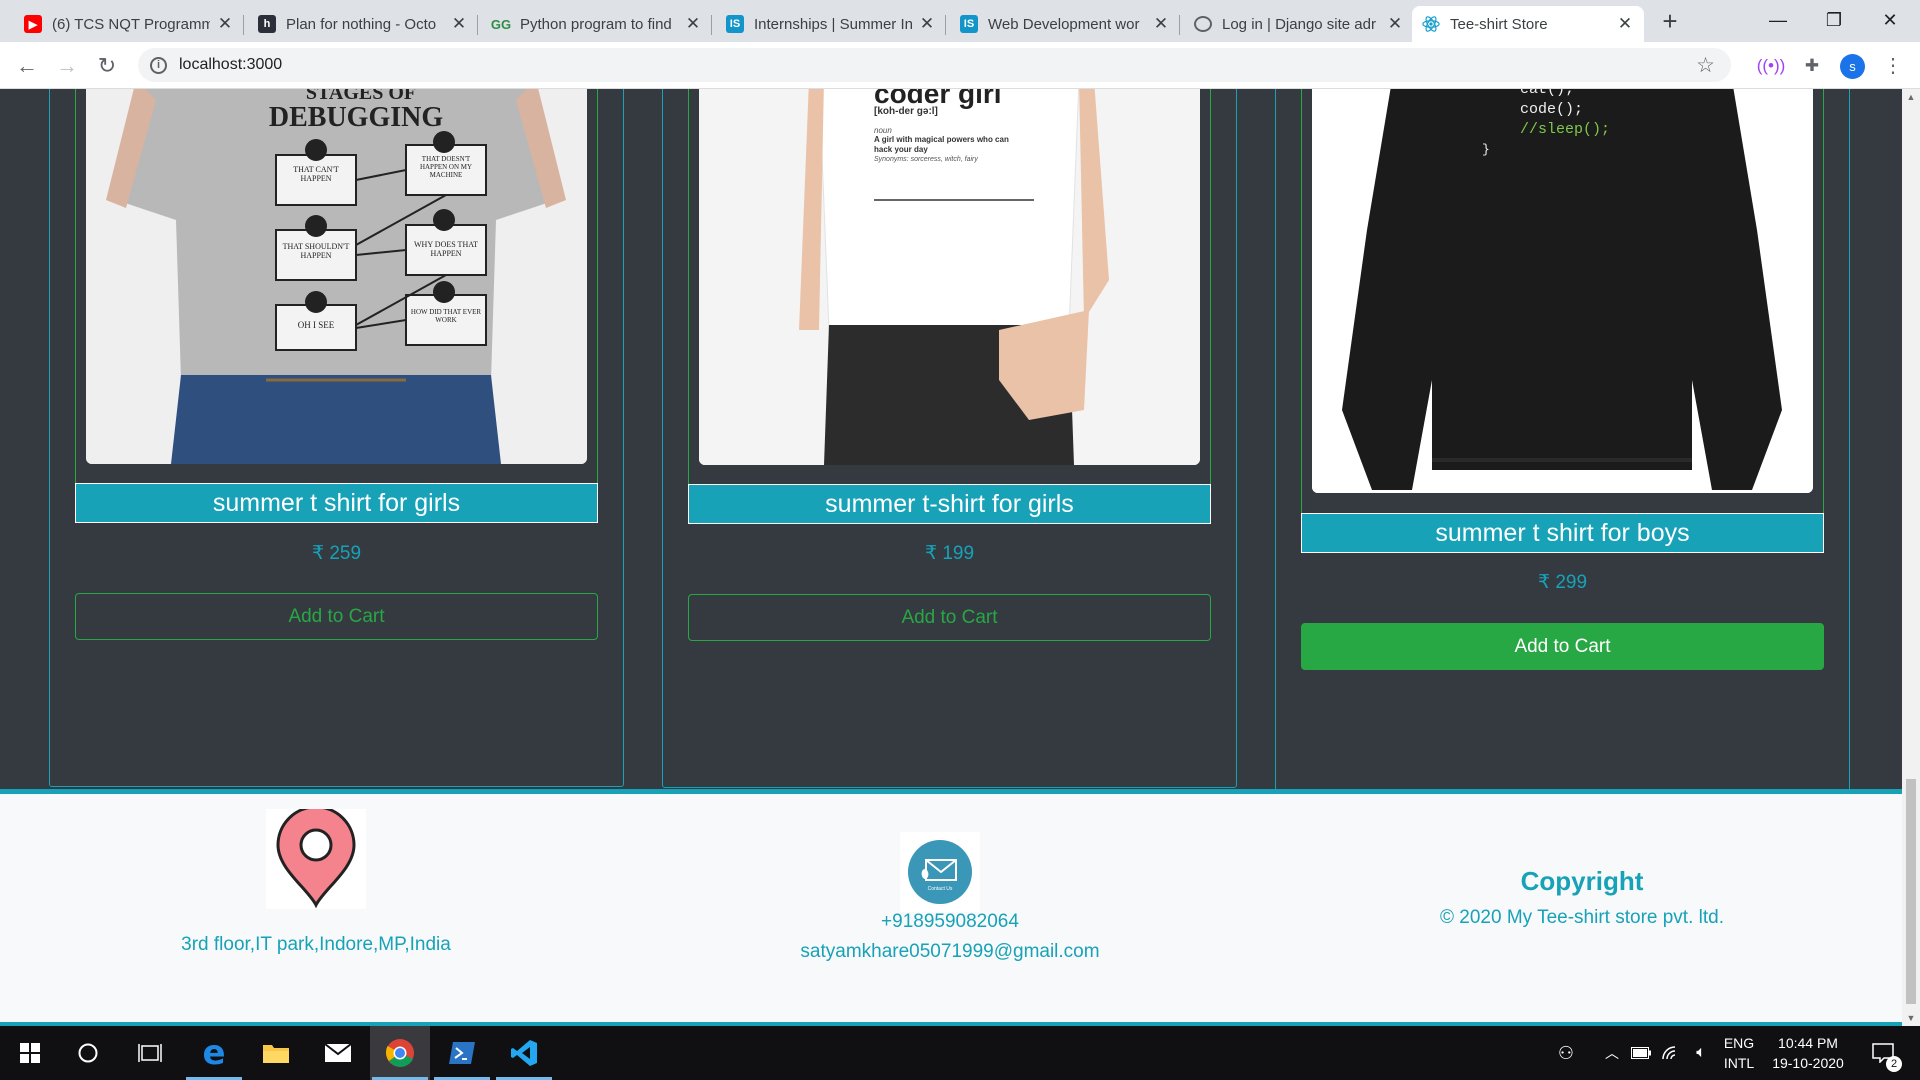 The image size is (1920, 1080). I want to click on copyright-text: © 2020 My Tee-shirt store pvt. ltd., so click(1582, 917).